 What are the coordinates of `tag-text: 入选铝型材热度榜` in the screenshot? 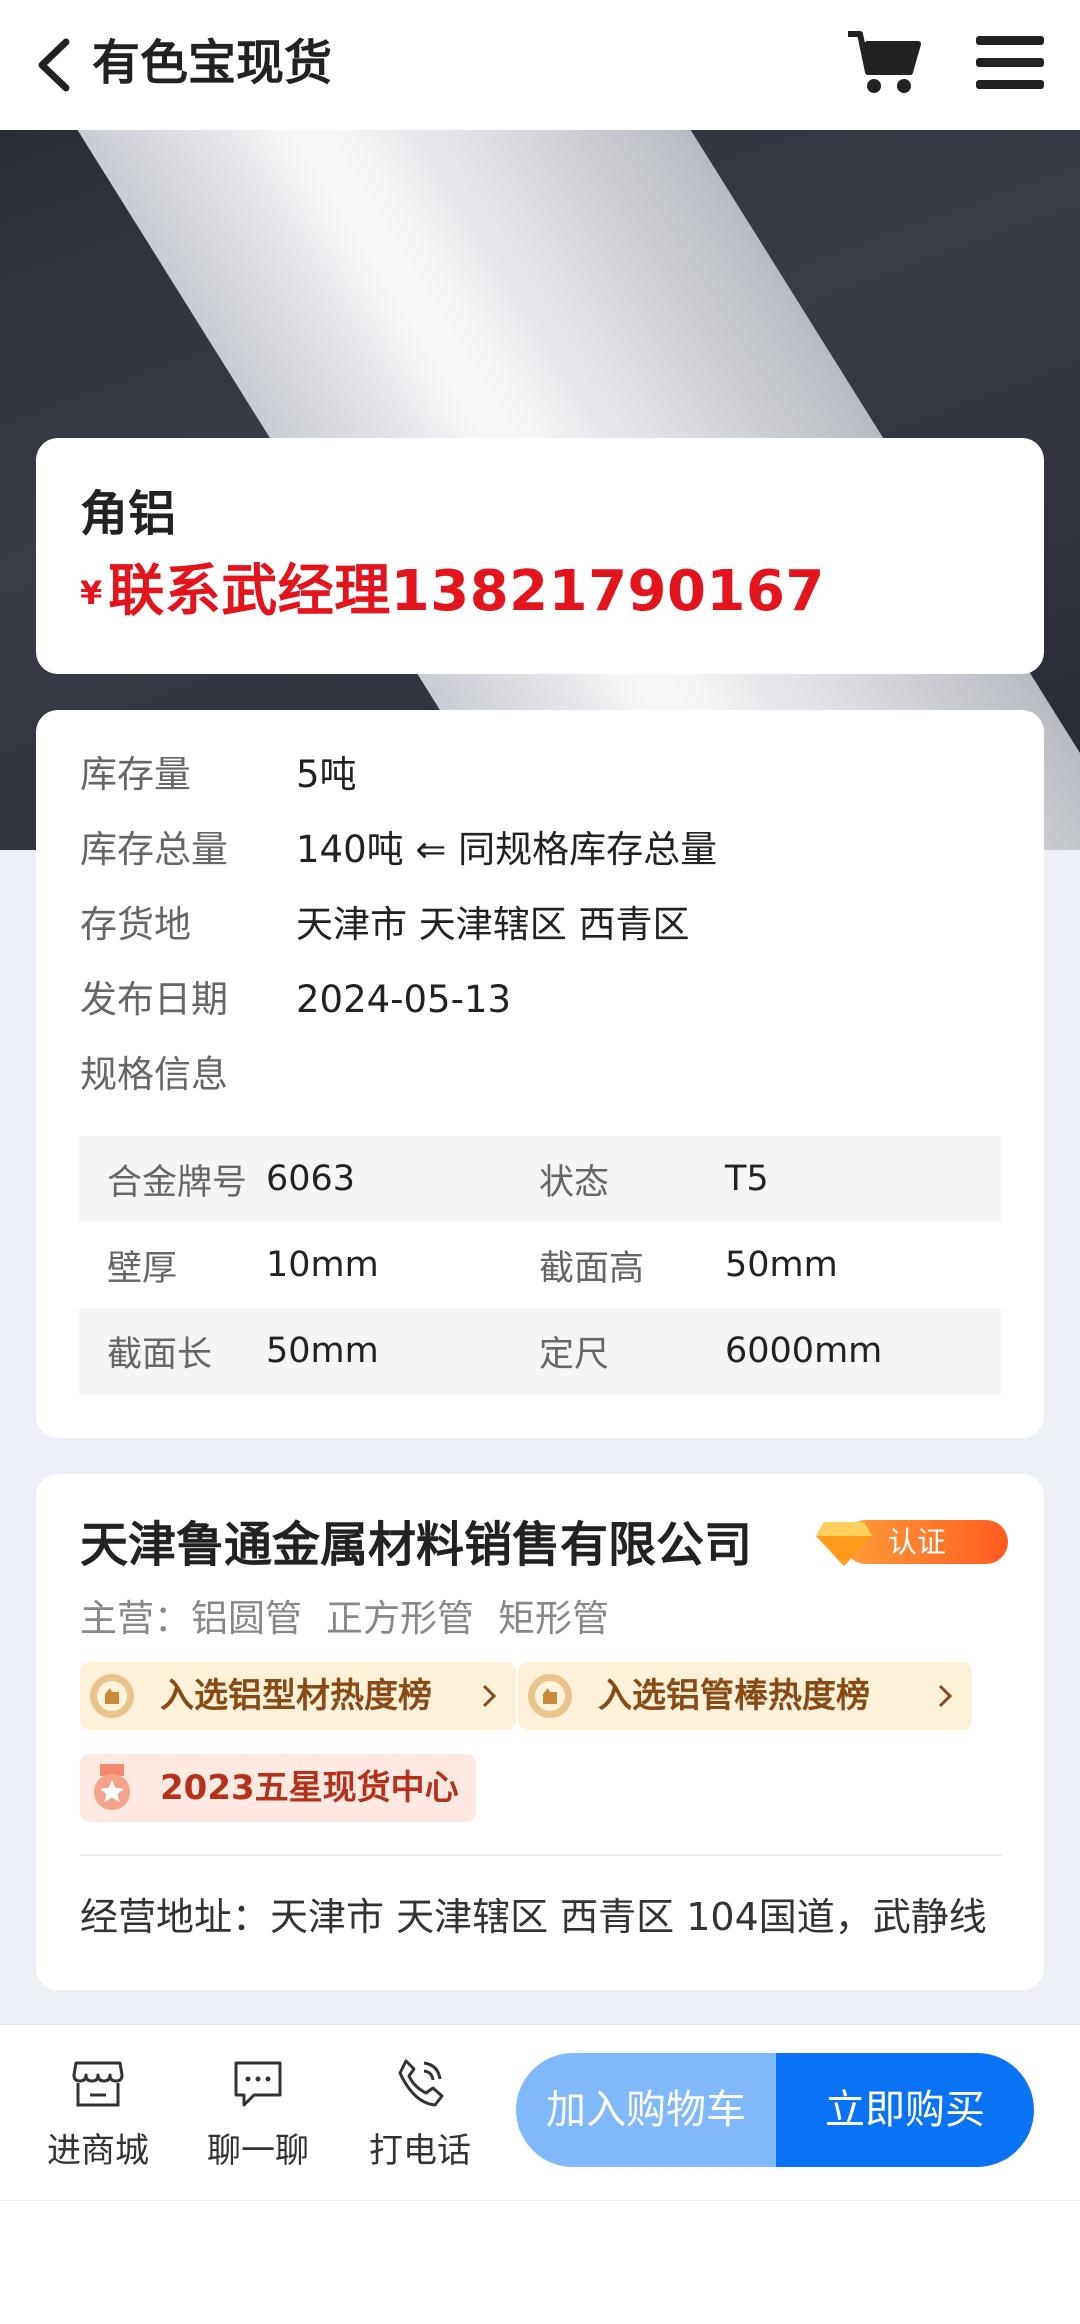 It's located at (296, 1696).